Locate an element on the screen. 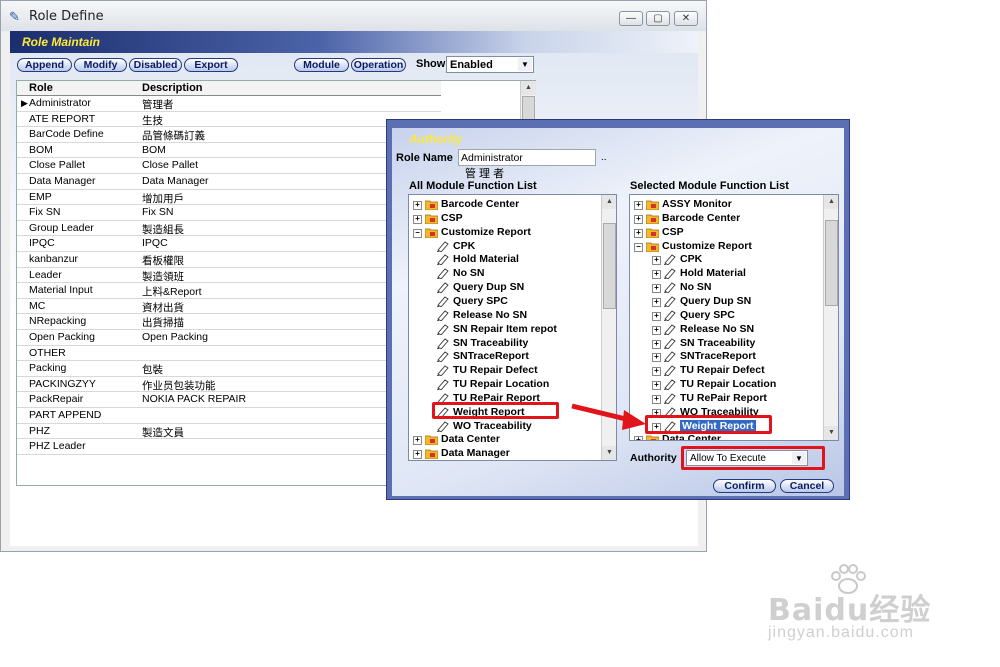 The image size is (1000, 667). export-button: Export is located at coordinates (211, 65).